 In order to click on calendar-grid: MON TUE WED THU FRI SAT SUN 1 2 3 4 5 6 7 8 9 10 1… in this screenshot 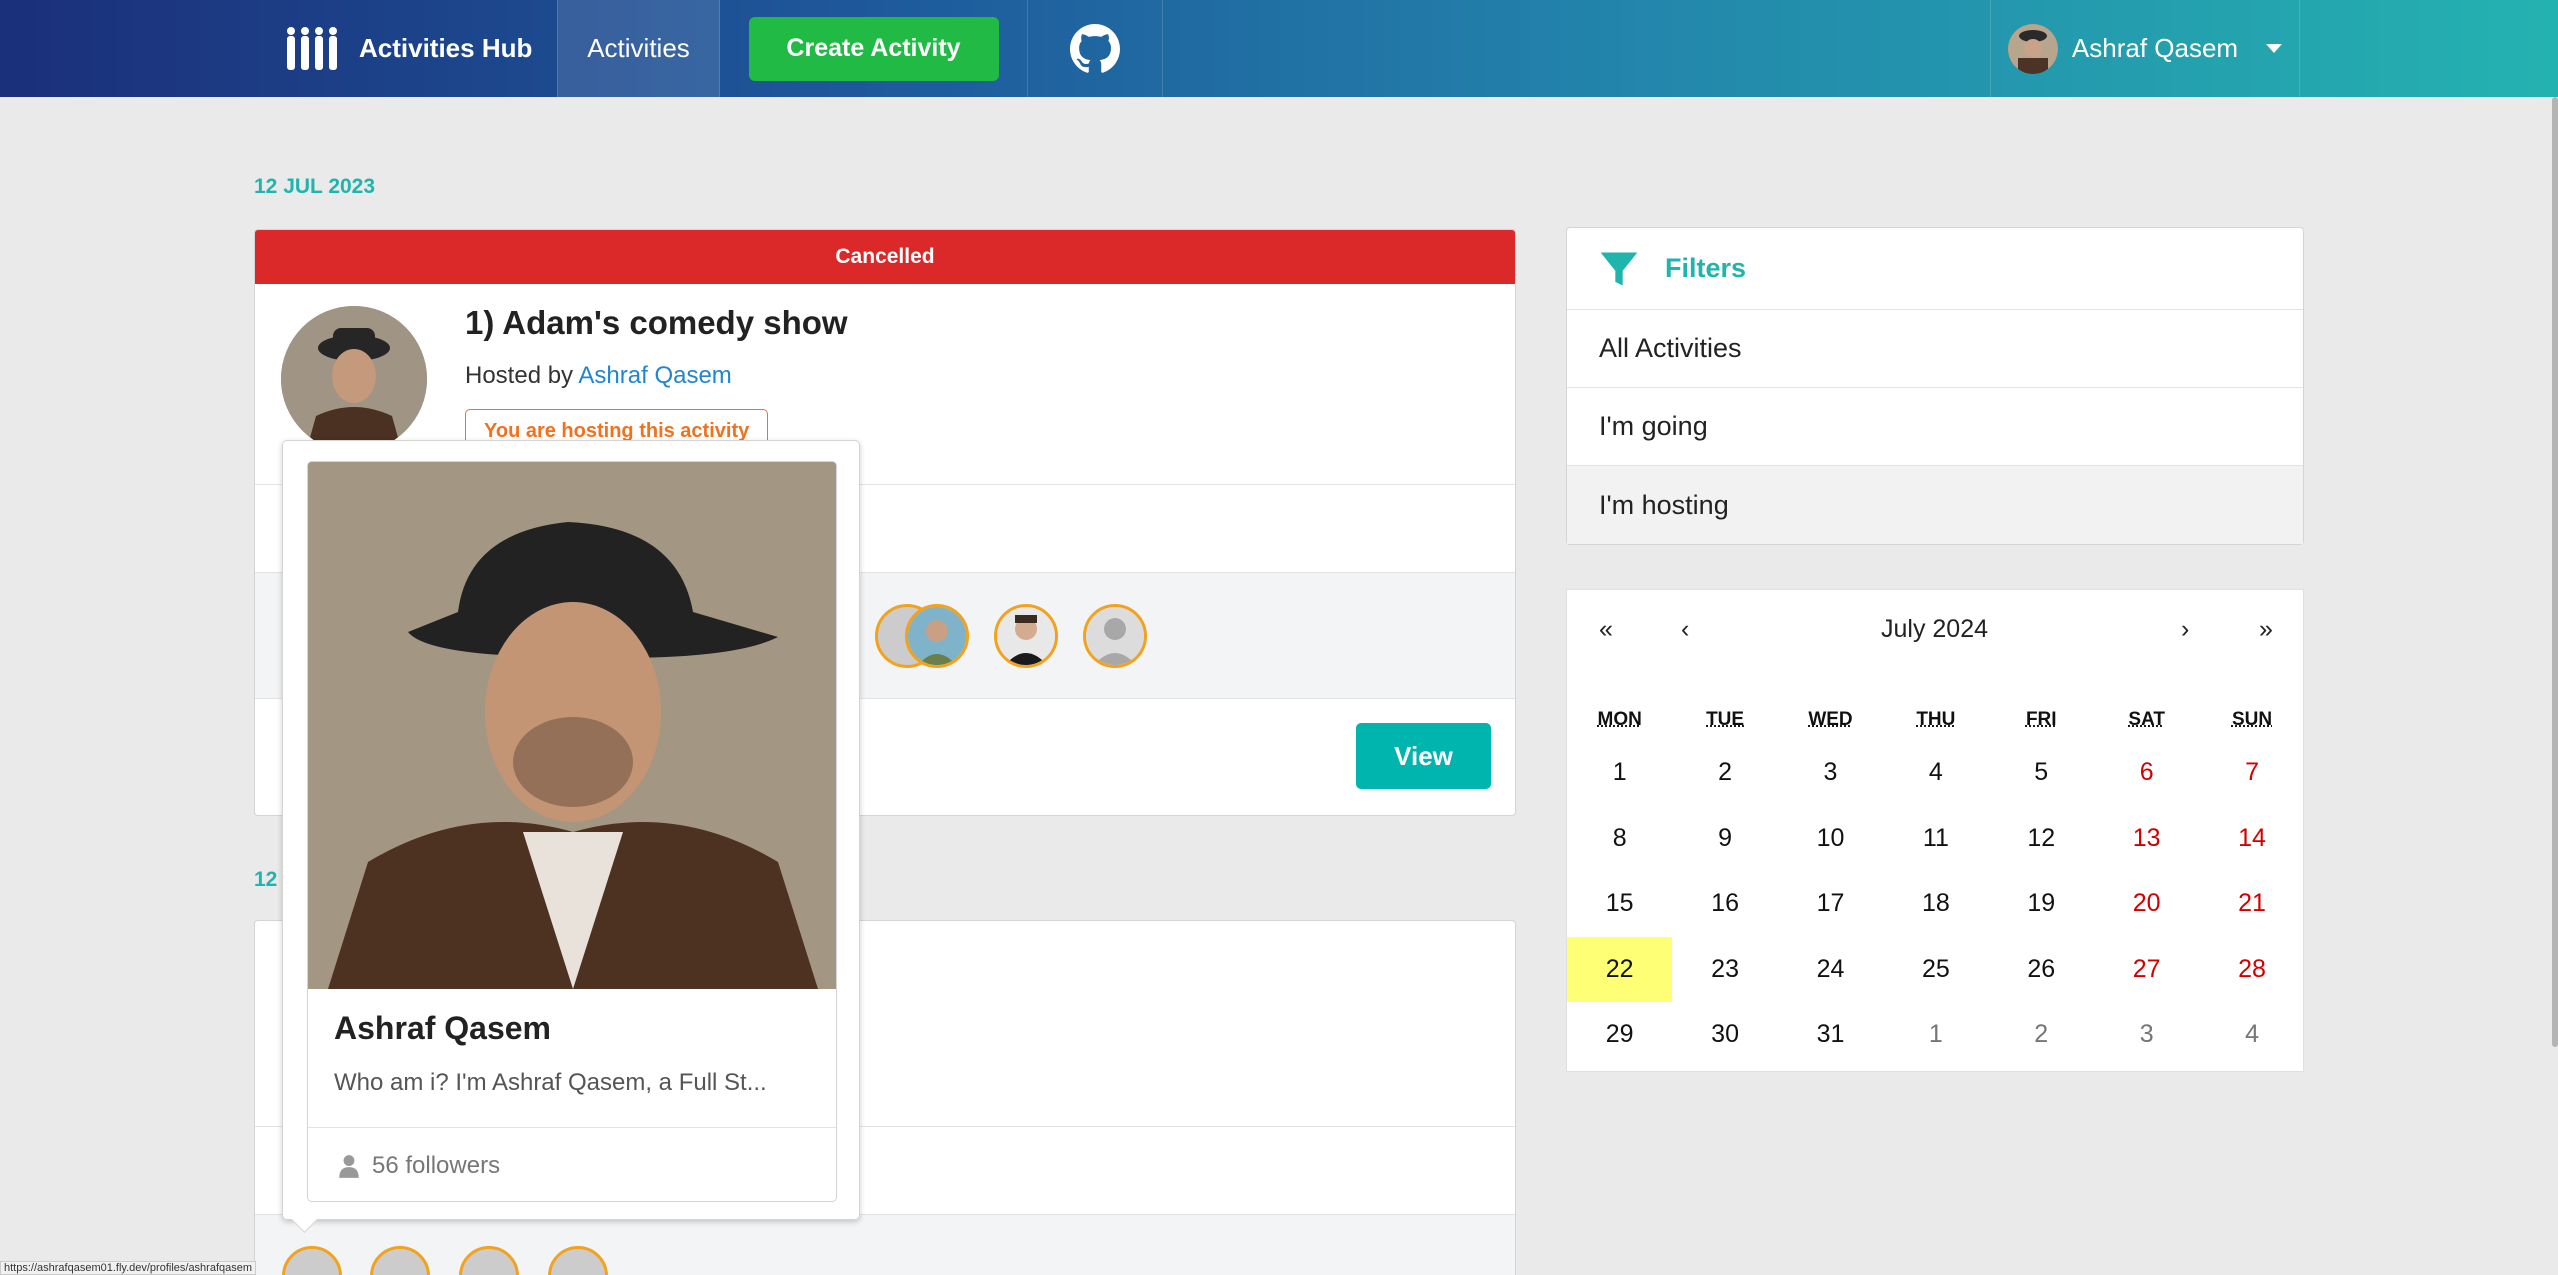, I will do `click(1936, 884)`.